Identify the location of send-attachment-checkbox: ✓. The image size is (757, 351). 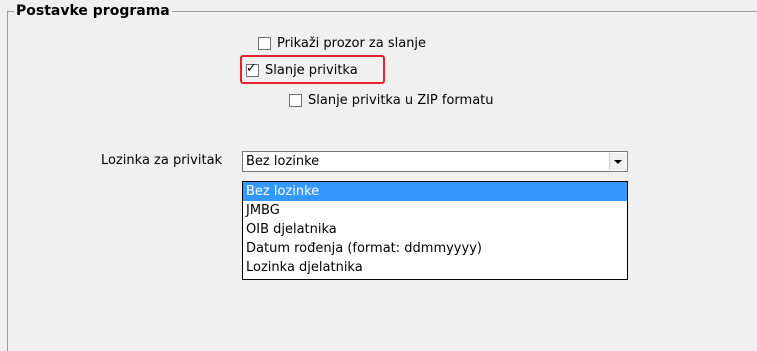
(252, 68).